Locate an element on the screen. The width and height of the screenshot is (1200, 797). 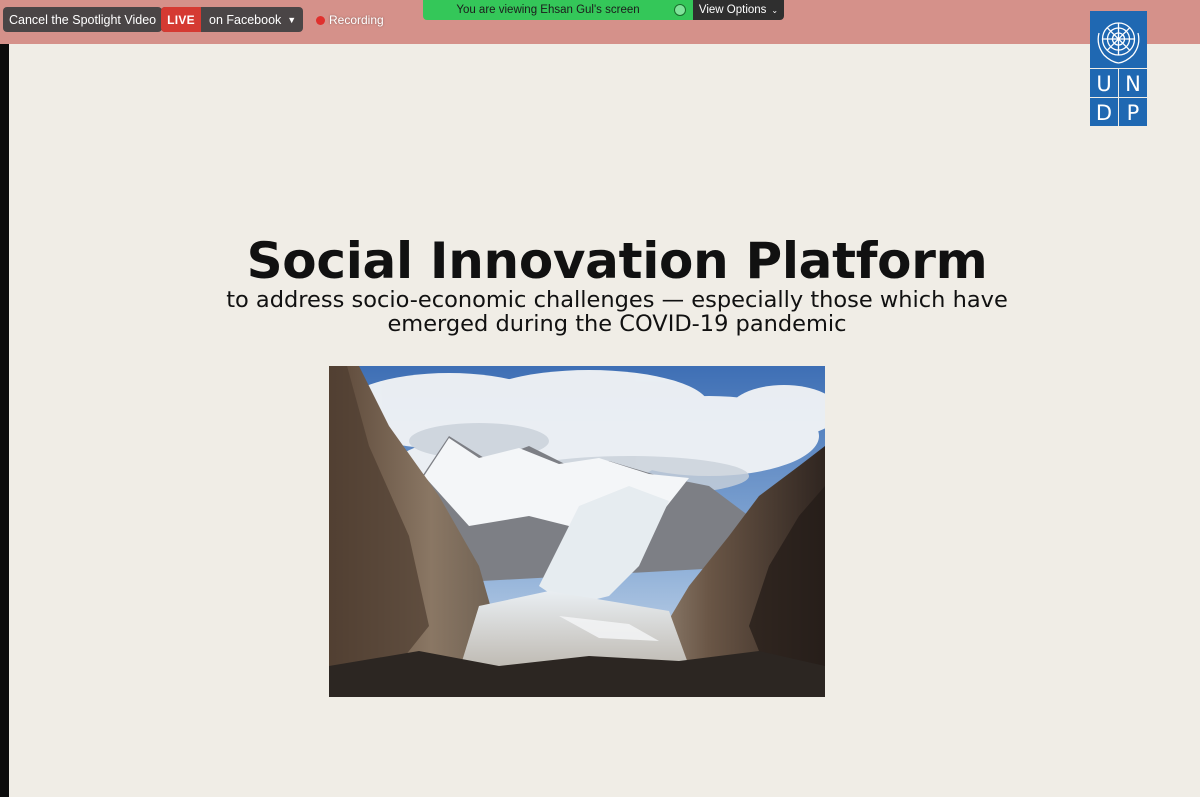
logo-letter-u: U is located at coordinates (1103, 84).